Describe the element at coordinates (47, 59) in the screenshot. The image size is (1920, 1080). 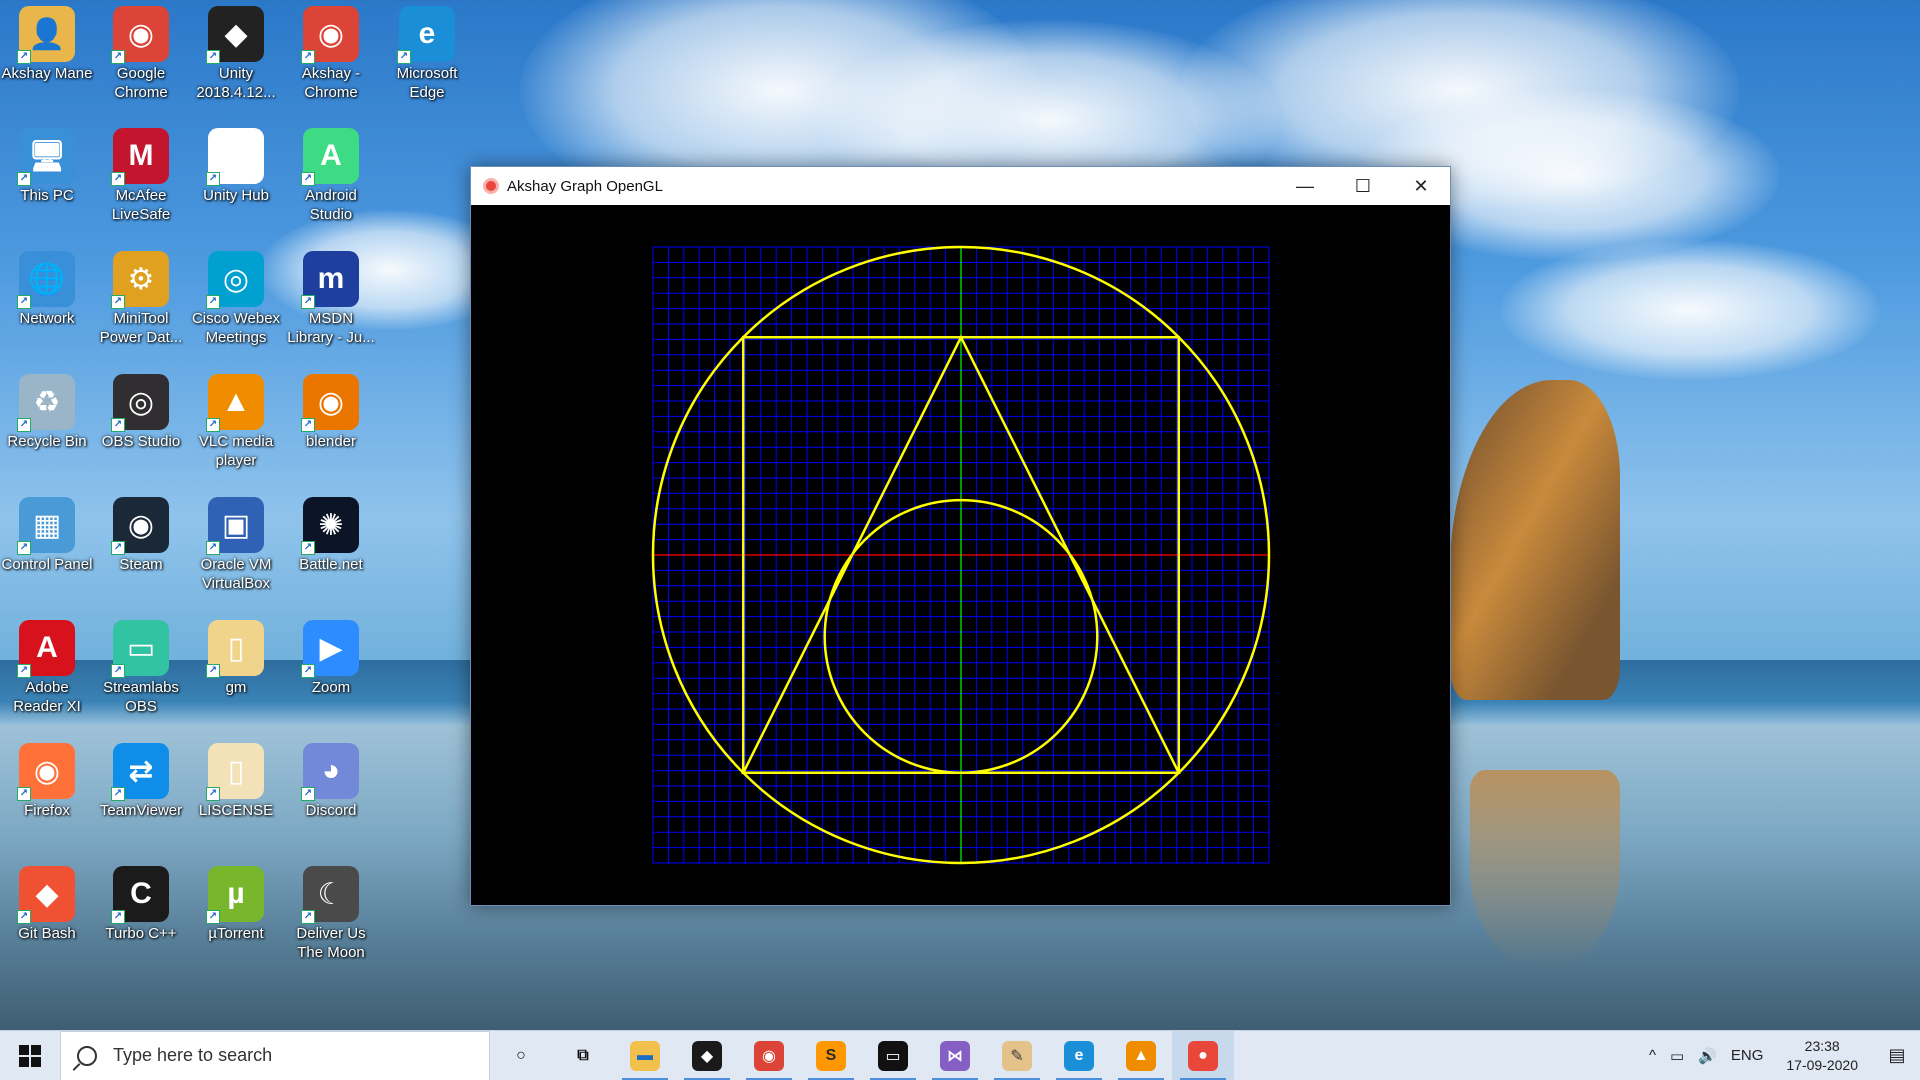
I see `desktop-icon: 👤 ↗ Akshay Mane` at that location.